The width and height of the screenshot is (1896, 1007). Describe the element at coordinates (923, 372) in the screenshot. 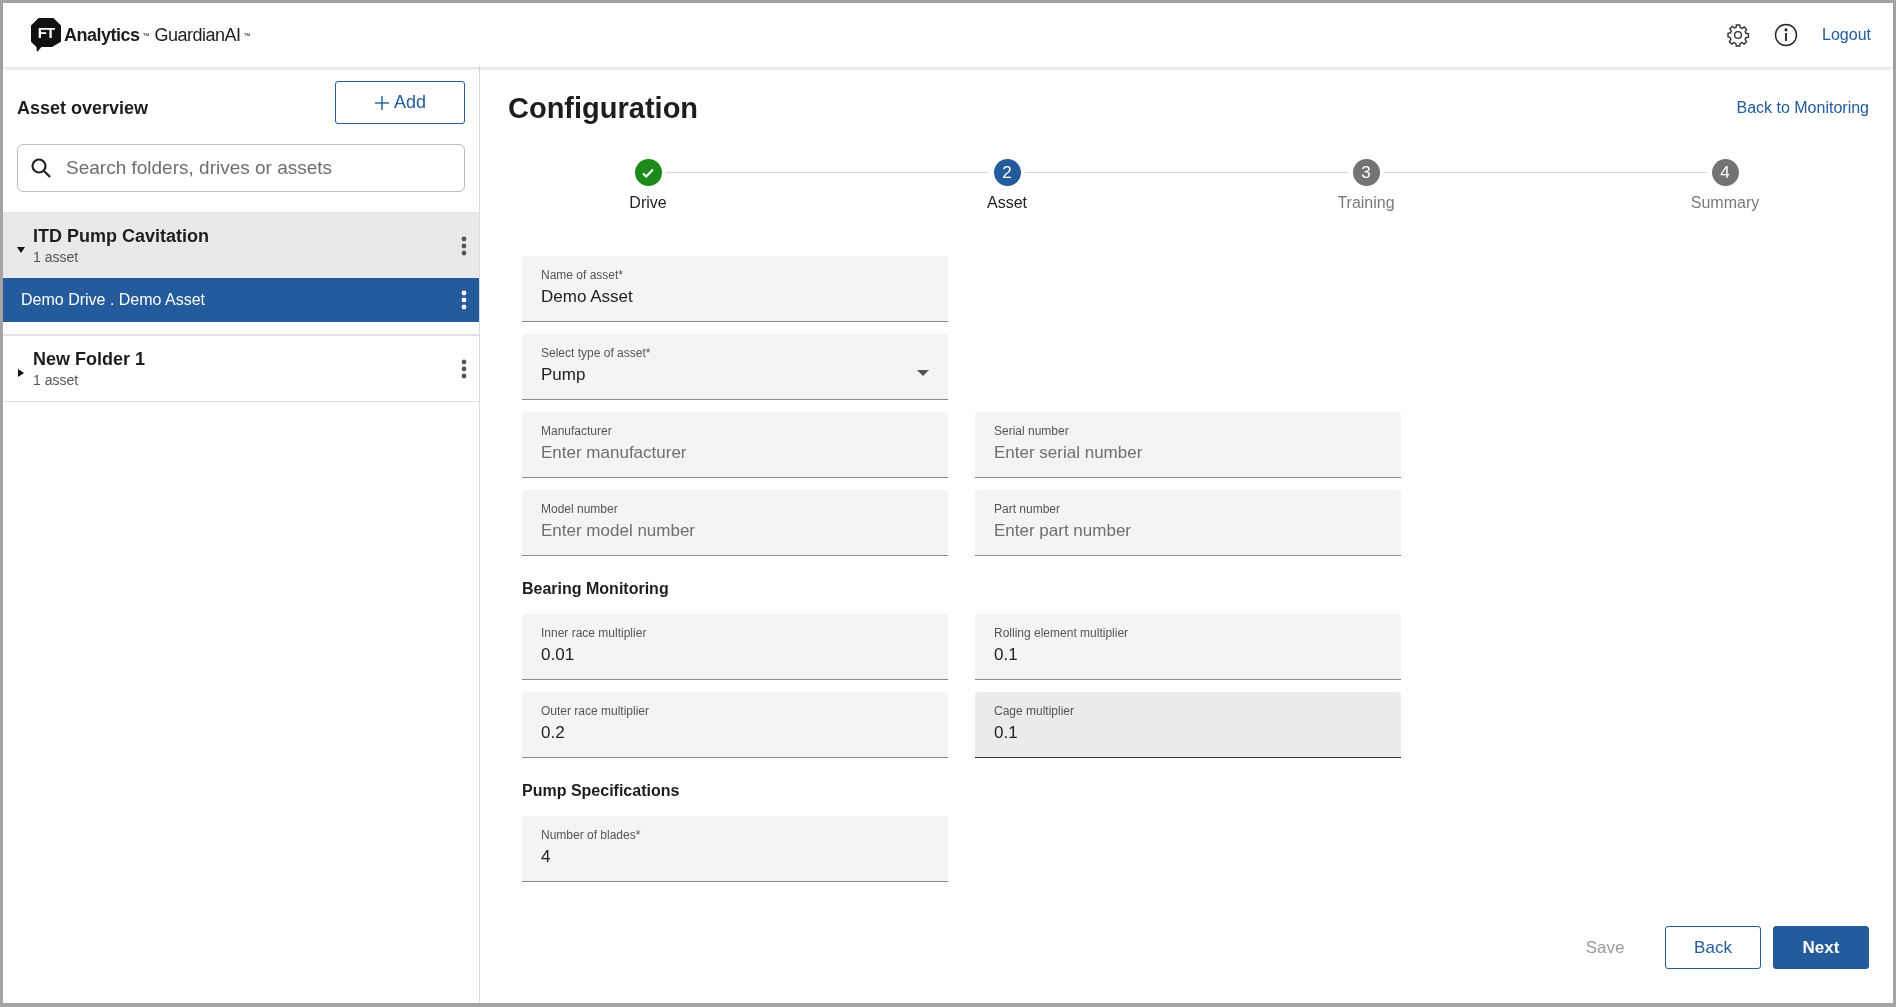

I see `dropdown-caret-icon` at that location.